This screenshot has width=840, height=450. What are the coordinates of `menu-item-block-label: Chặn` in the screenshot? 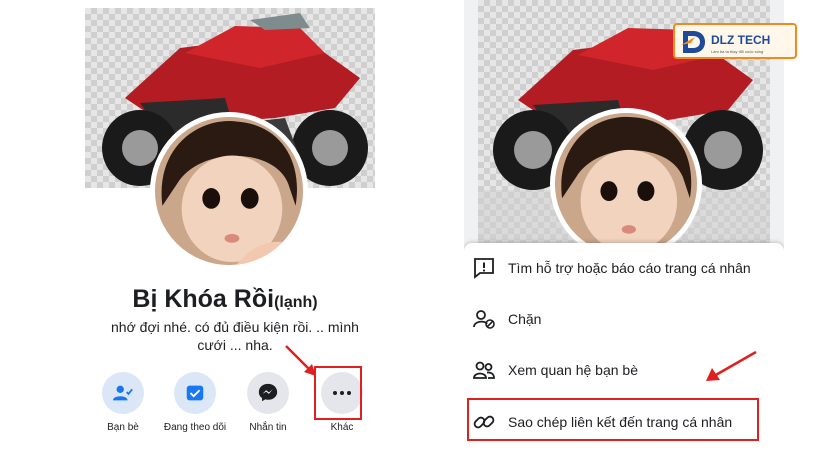 It's located at (525, 319).